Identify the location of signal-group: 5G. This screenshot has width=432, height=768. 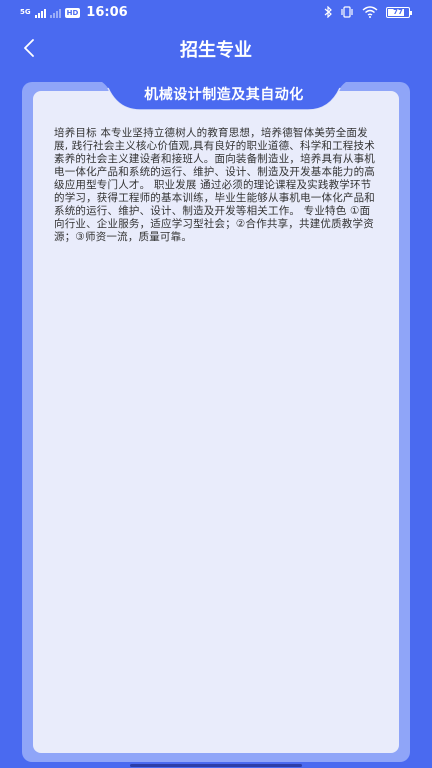
(25, 12).